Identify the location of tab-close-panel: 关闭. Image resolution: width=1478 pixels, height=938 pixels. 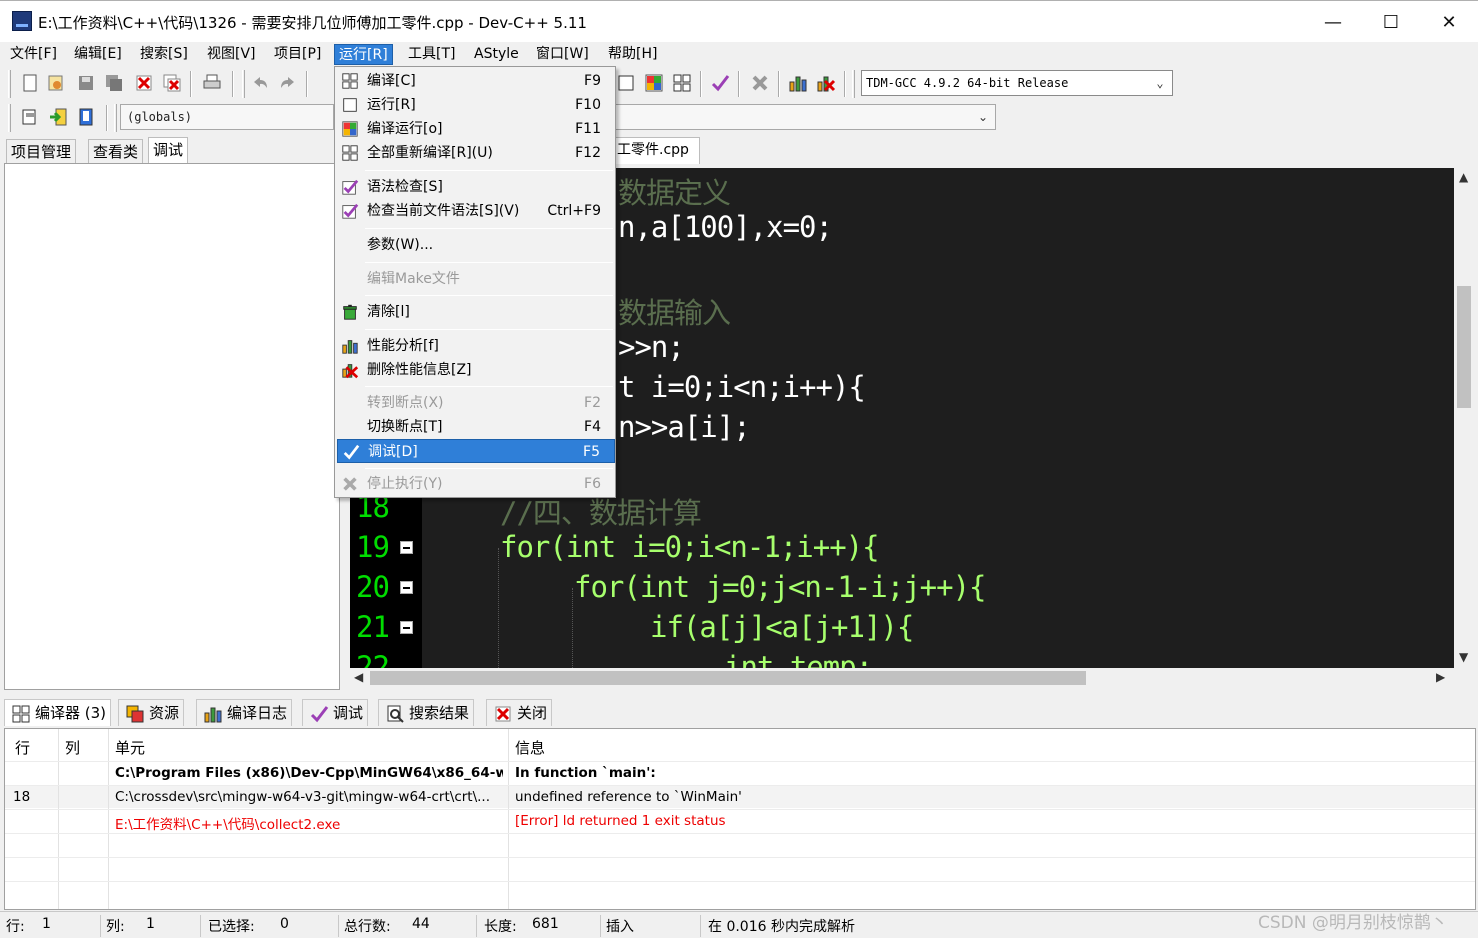
(519, 712).